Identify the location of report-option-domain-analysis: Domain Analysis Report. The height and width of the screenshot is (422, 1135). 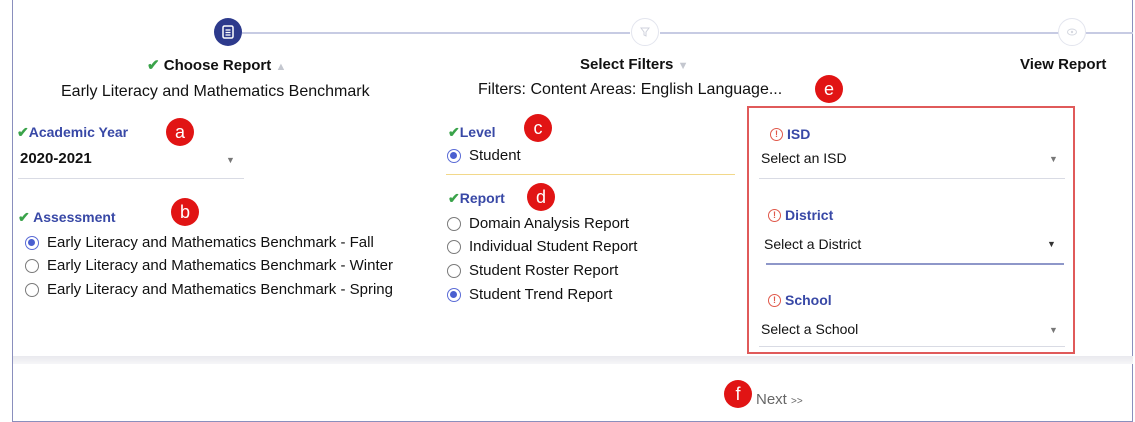
(538, 223).